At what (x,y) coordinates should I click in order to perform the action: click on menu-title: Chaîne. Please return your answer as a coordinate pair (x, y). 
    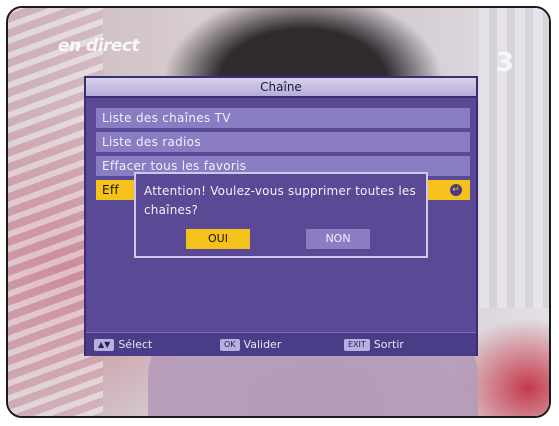
    Looking at the image, I should click on (281, 88).